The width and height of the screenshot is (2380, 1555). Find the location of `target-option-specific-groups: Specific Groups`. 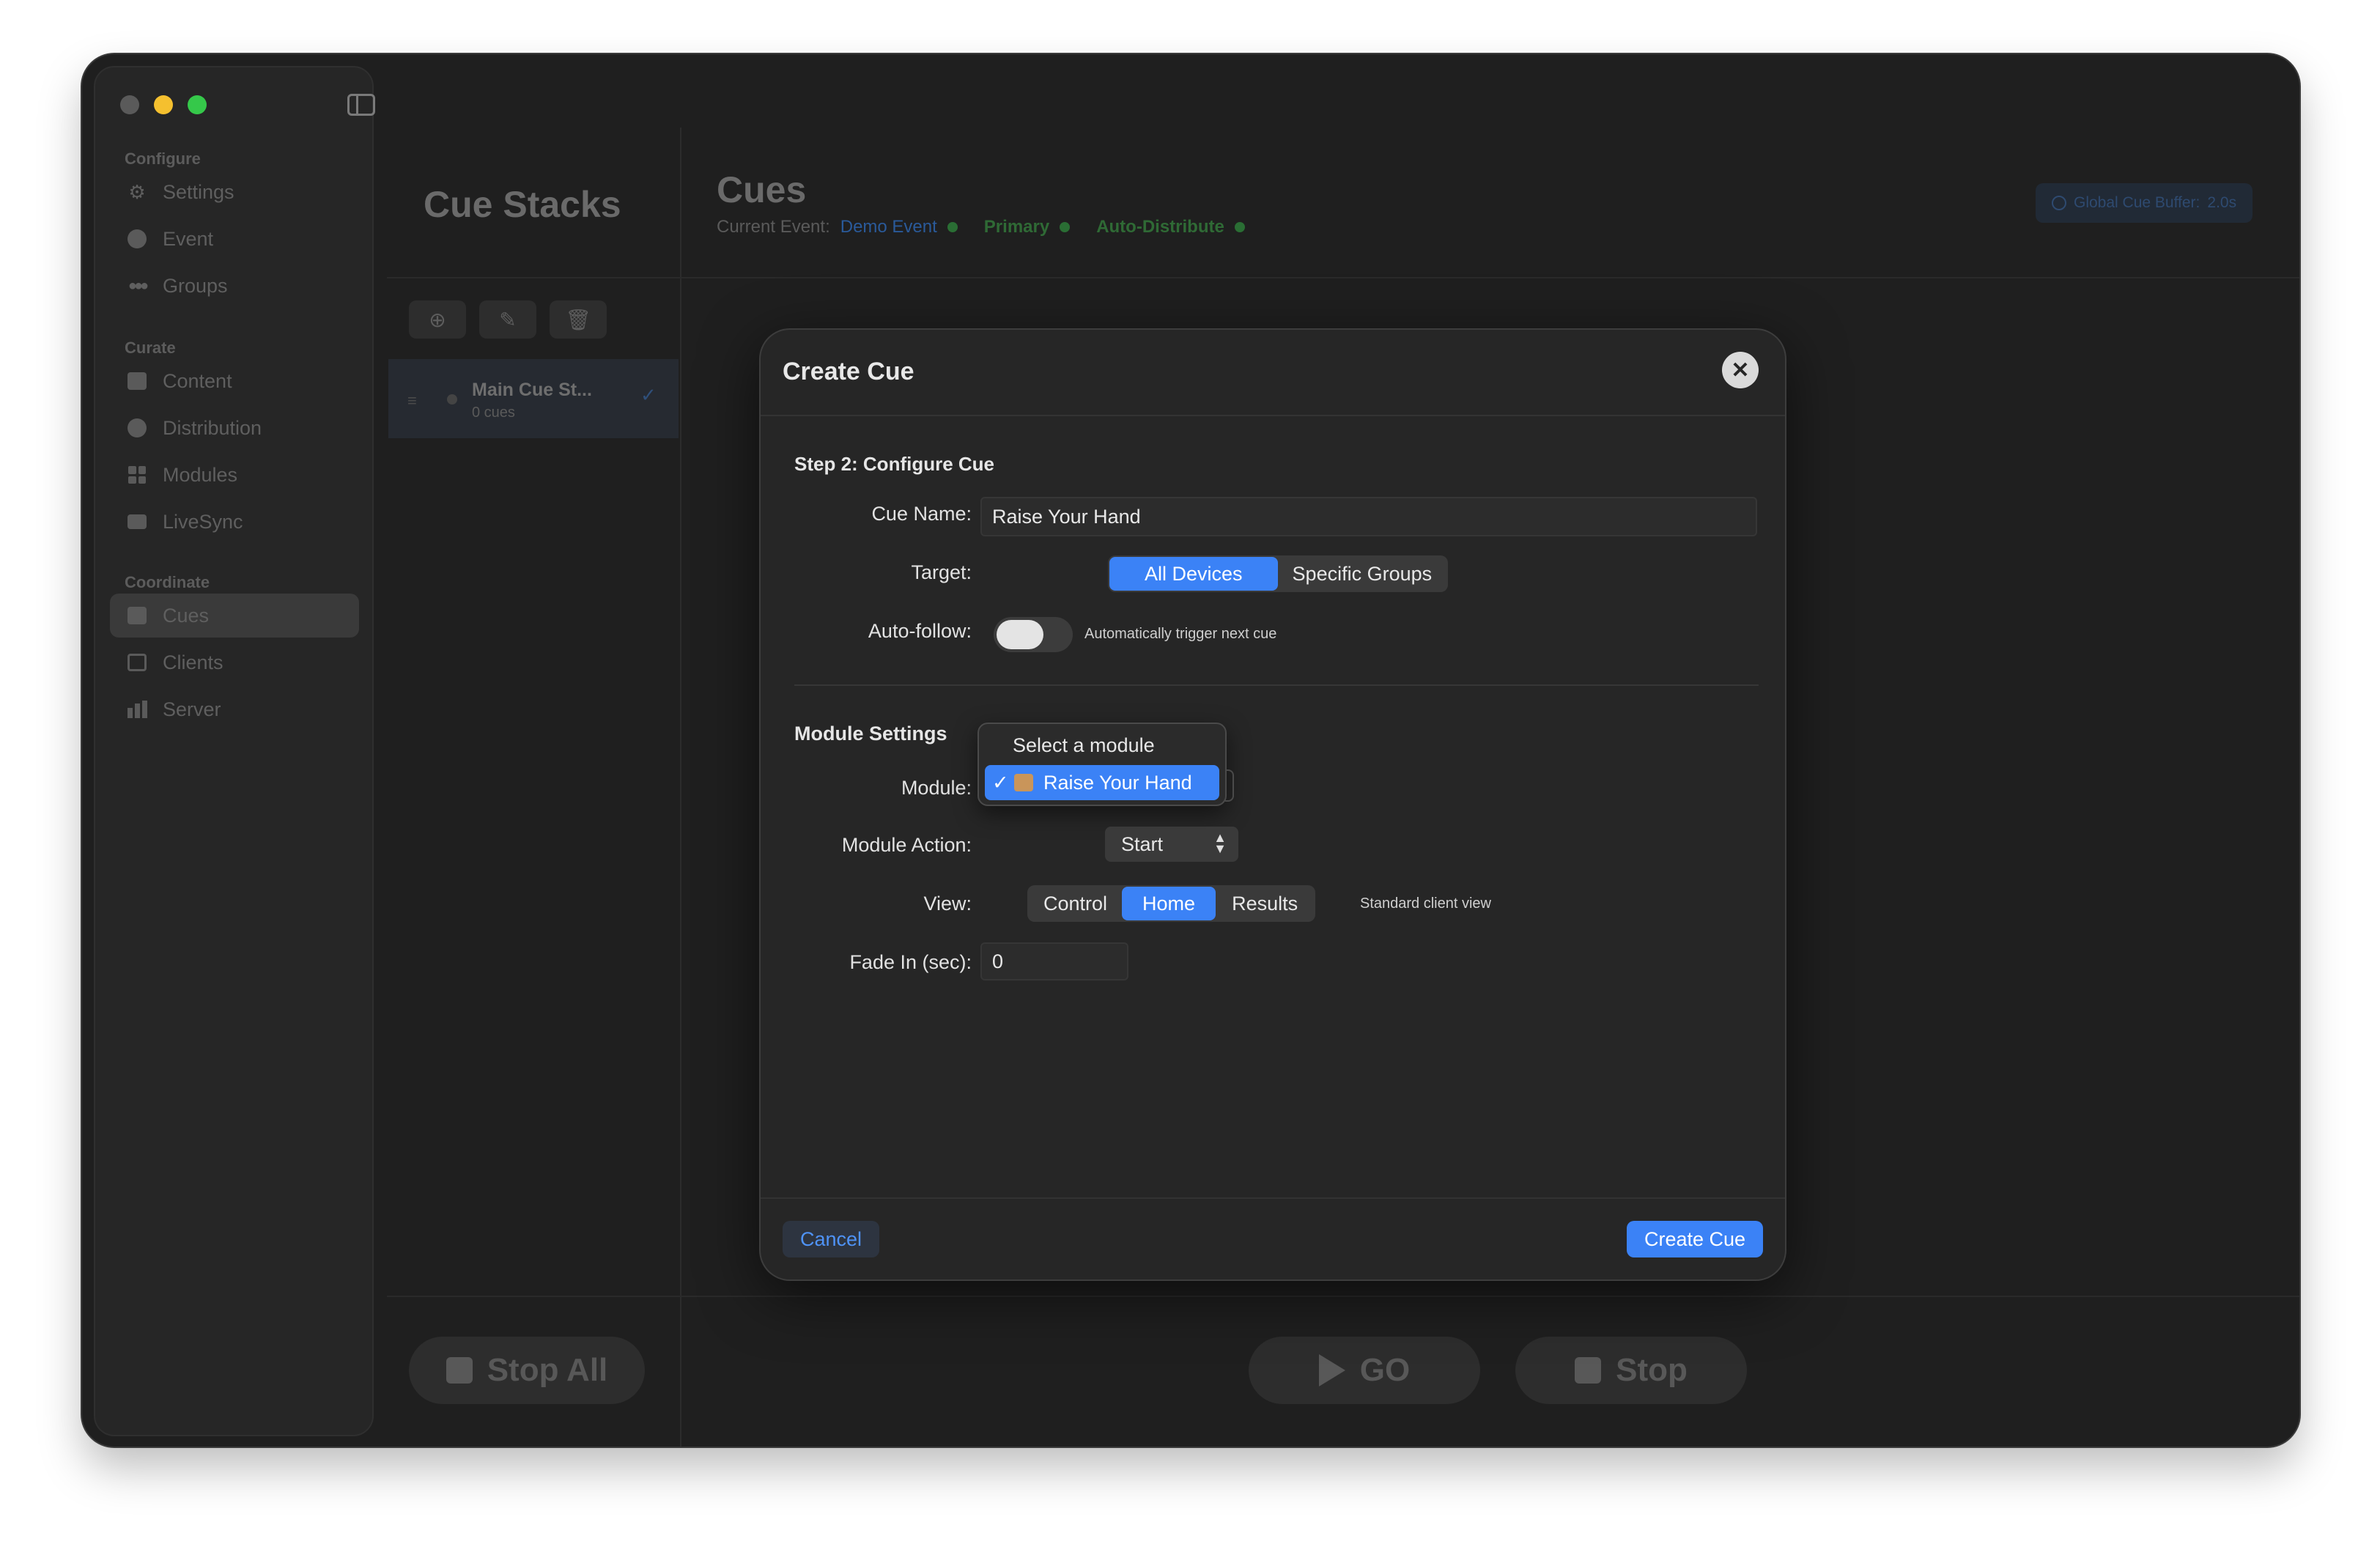

target-option-specific-groups: Specific Groups is located at coordinates (1362, 574).